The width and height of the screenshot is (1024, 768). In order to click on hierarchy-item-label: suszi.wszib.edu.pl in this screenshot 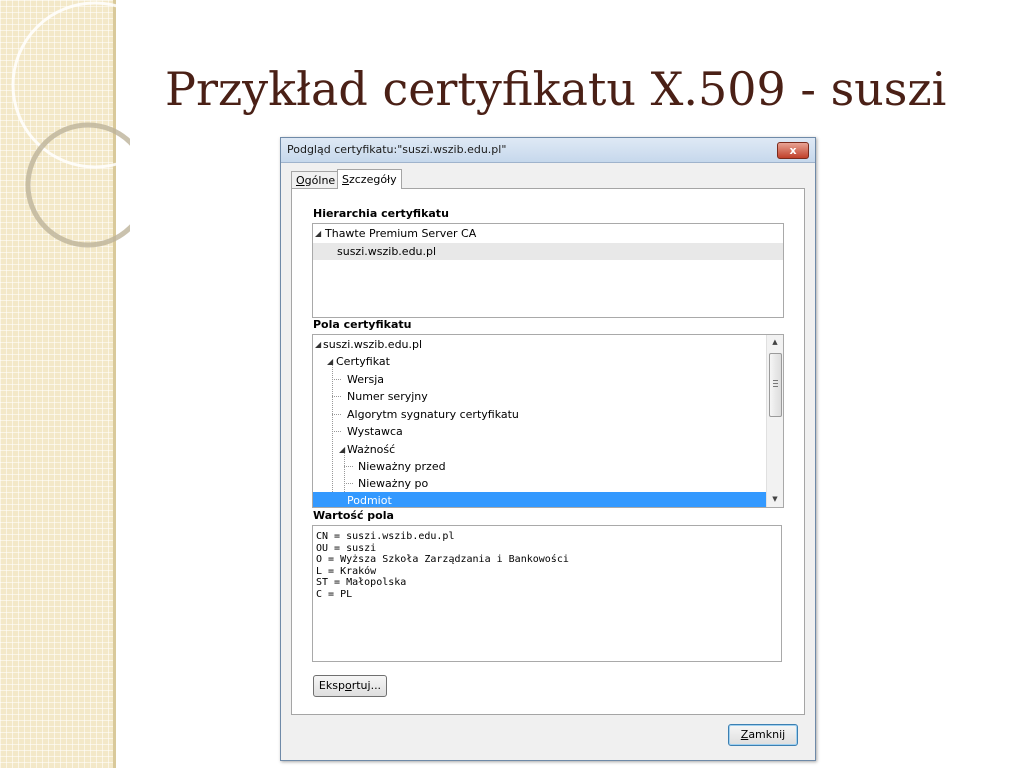, I will do `click(387, 251)`.